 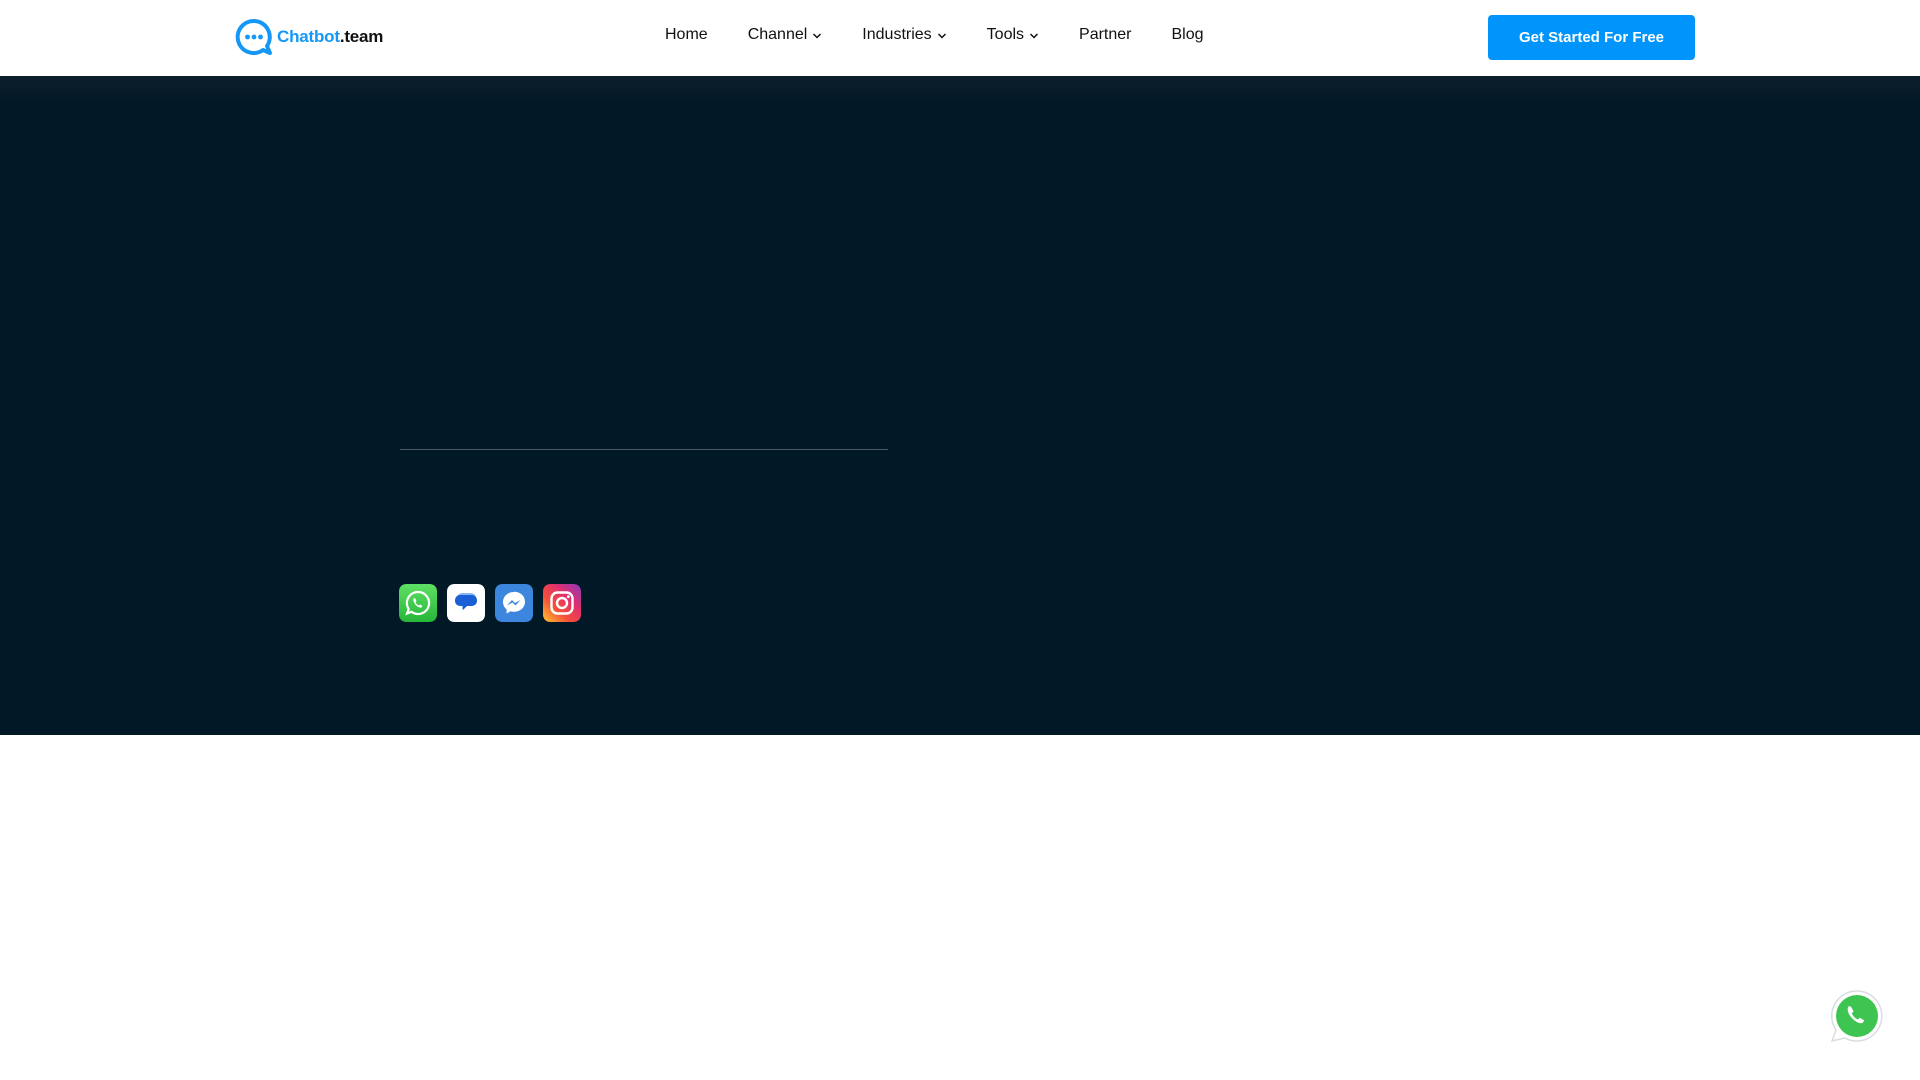 I want to click on logo-text: Chatbot.team, so click(x=330, y=36).